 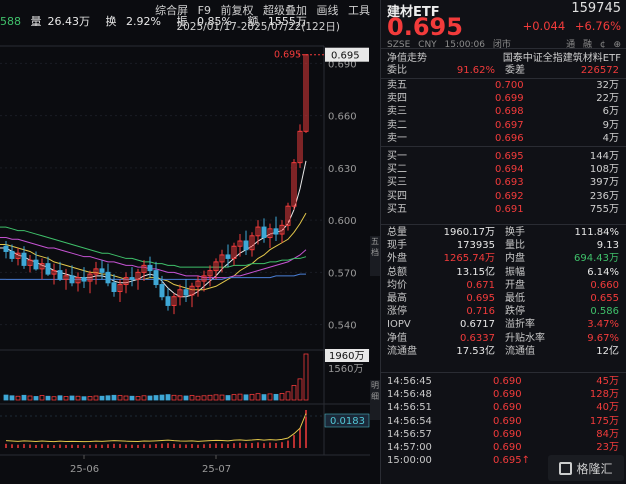 What do you see at coordinates (375, 400) in the screenshot?
I see `side-tab-details: 明 细` at bounding box center [375, 400].